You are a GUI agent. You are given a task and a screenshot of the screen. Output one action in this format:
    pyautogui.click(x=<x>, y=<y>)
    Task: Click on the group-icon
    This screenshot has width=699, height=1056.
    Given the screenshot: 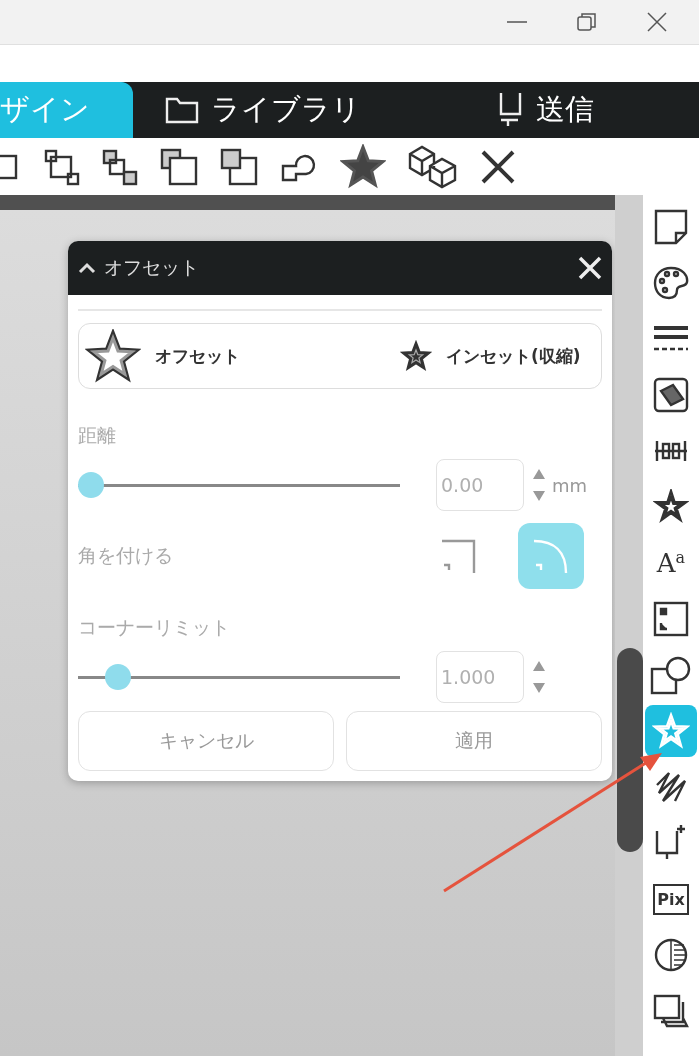 What is the action you would take?
    pyautogui.click(x=62, y=166)
    